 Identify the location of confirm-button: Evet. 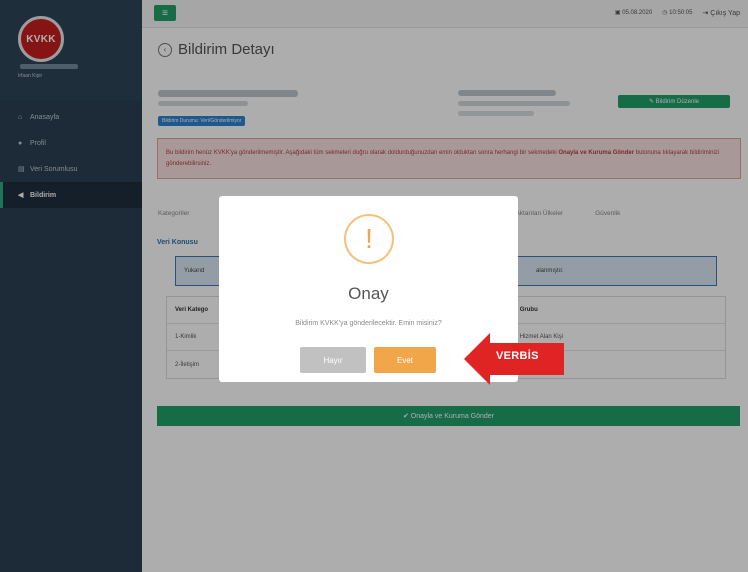
(405, 360).